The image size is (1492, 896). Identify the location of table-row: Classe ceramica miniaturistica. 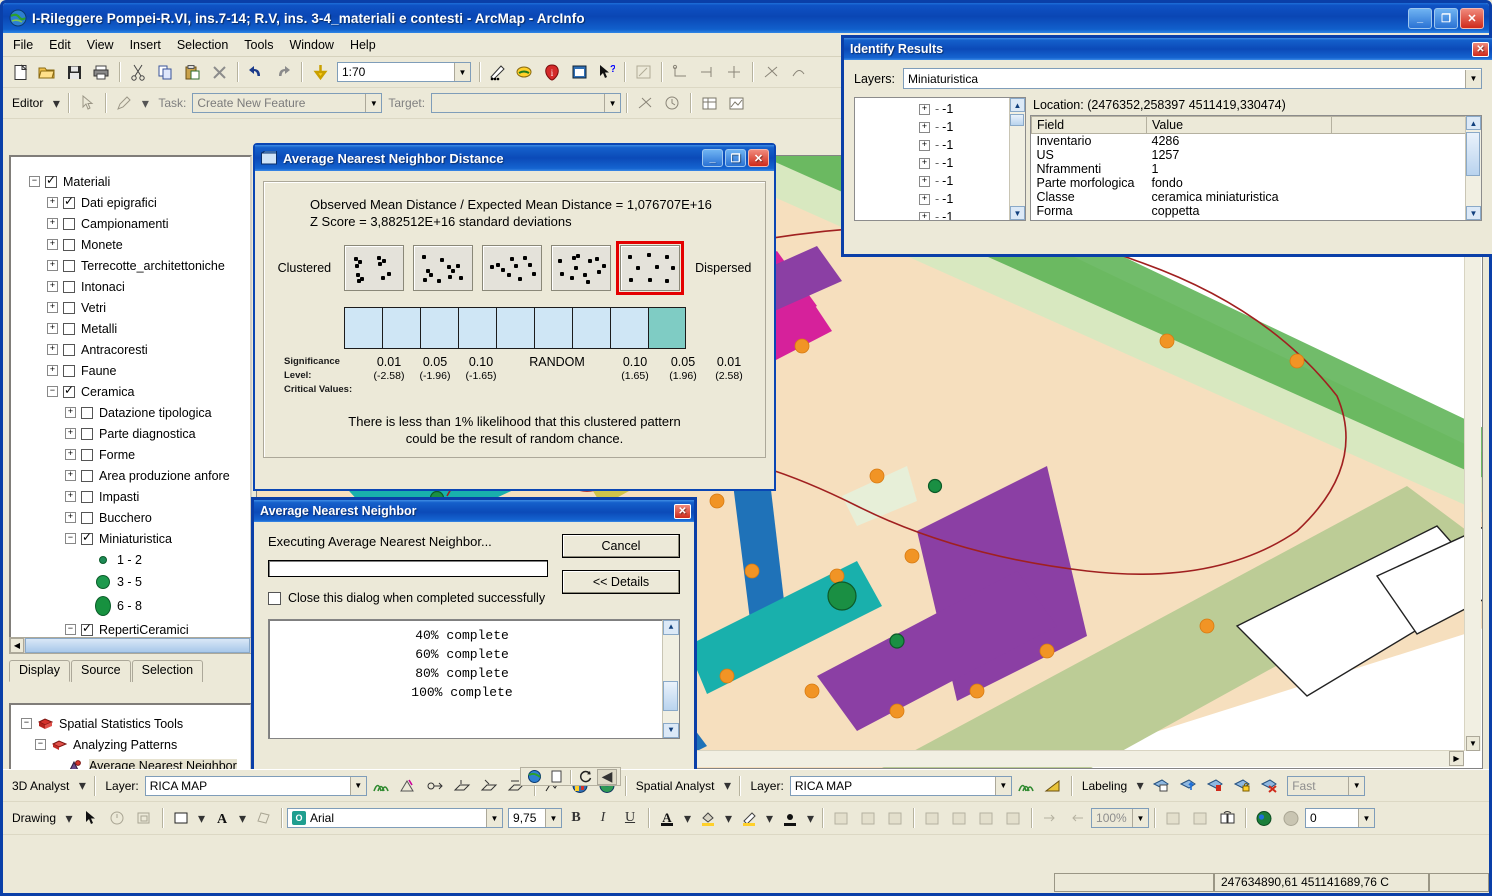
(1256, 197).